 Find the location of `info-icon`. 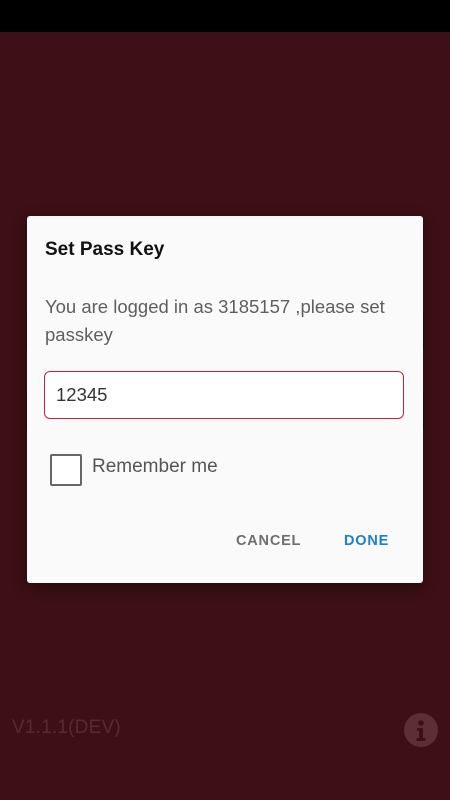

info-icon is located at coordinates (421, 730).